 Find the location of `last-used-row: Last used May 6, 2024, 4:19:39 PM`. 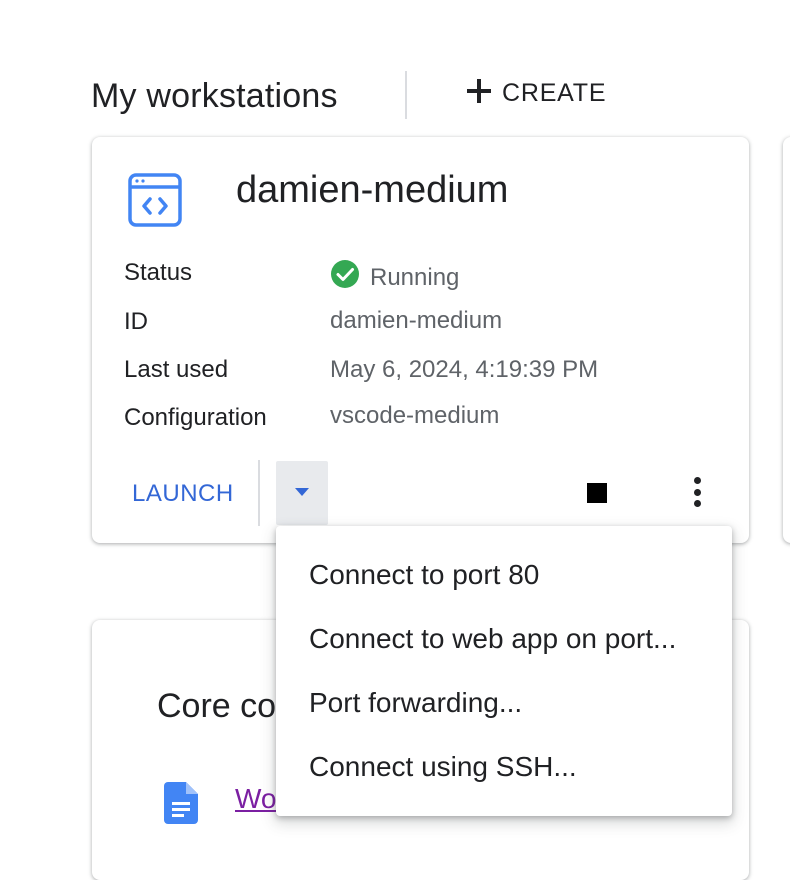

last-used-row: Last used May 6, 2024, 4:19:39 PM is located at coordinates (361, 370).